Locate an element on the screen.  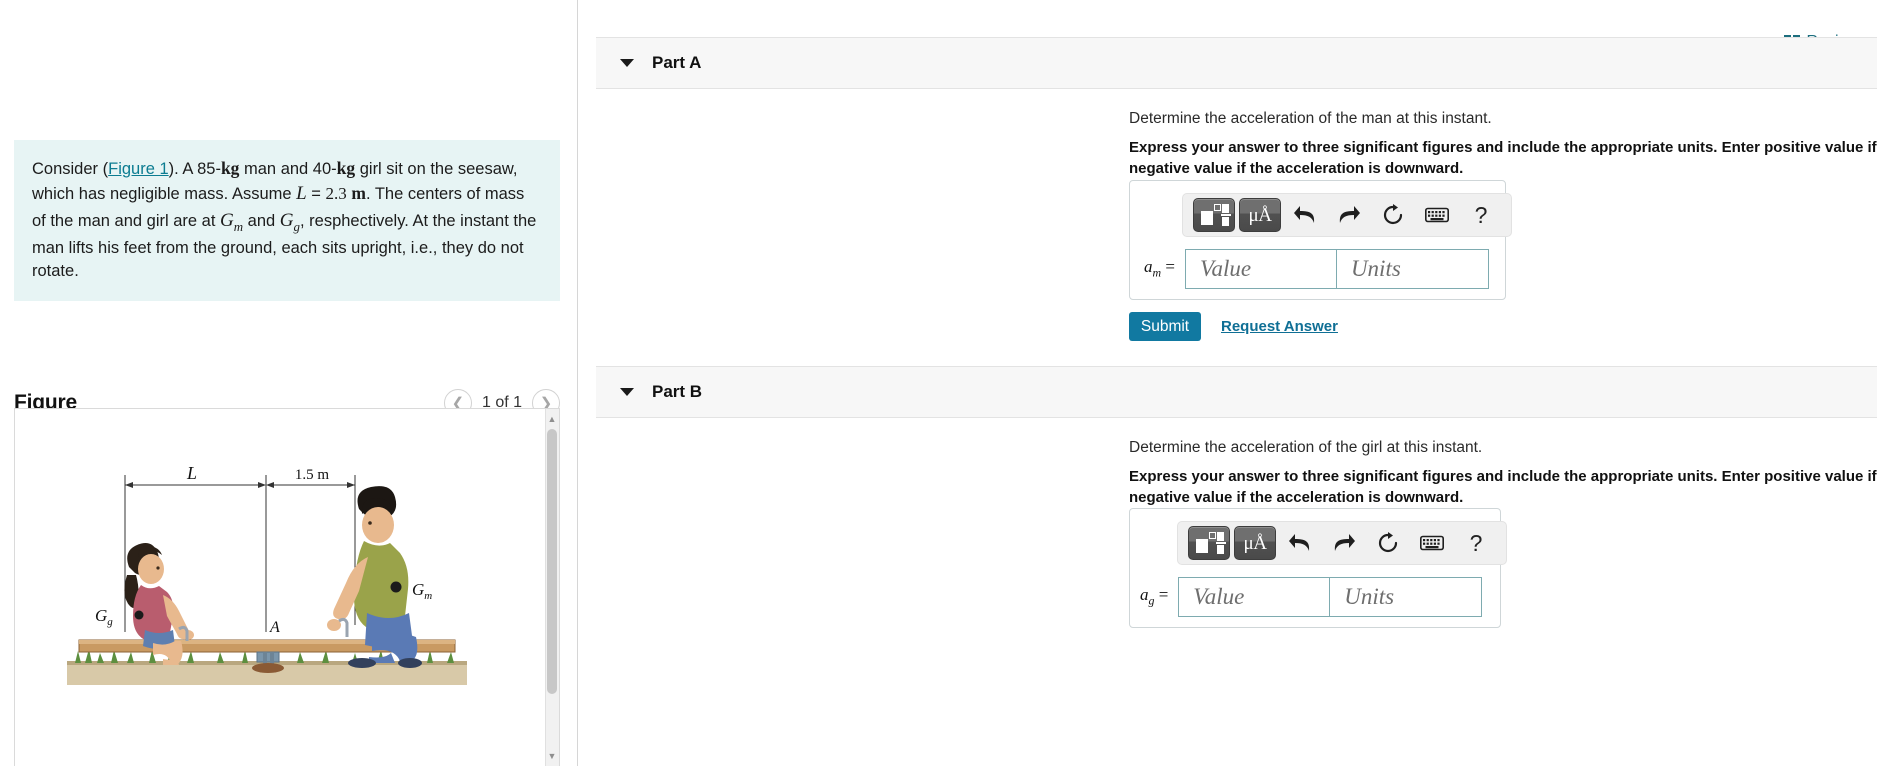
variable-Gg: Gg is located at coordinates (289, 222).